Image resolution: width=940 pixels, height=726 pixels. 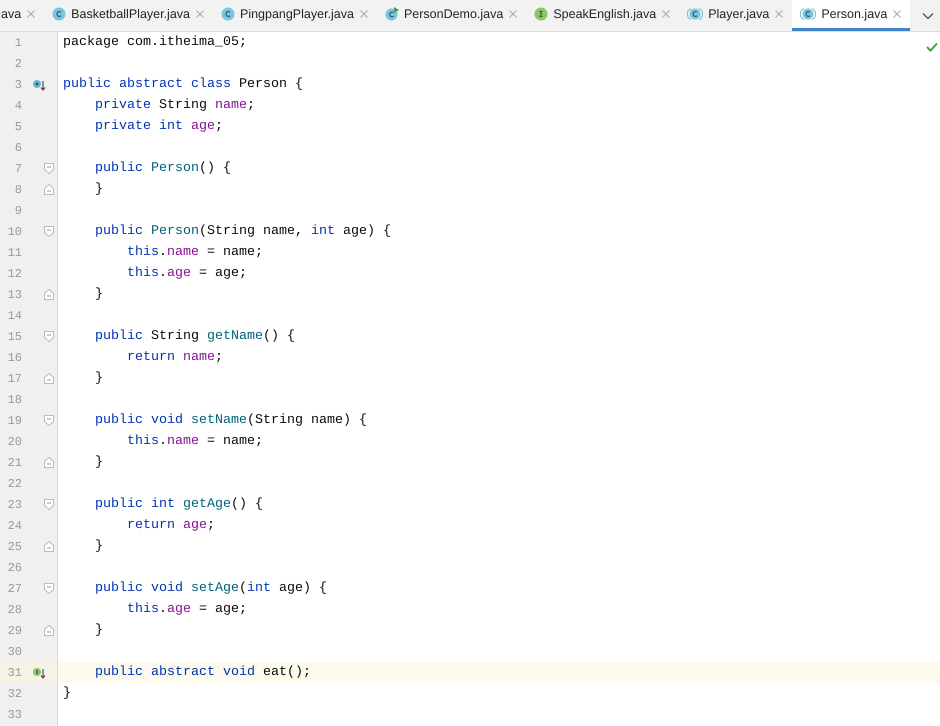 What do you see at coordinates (14, 253) in the screenshot?
I see `line-number: 11` at bounding box center [14, 253].